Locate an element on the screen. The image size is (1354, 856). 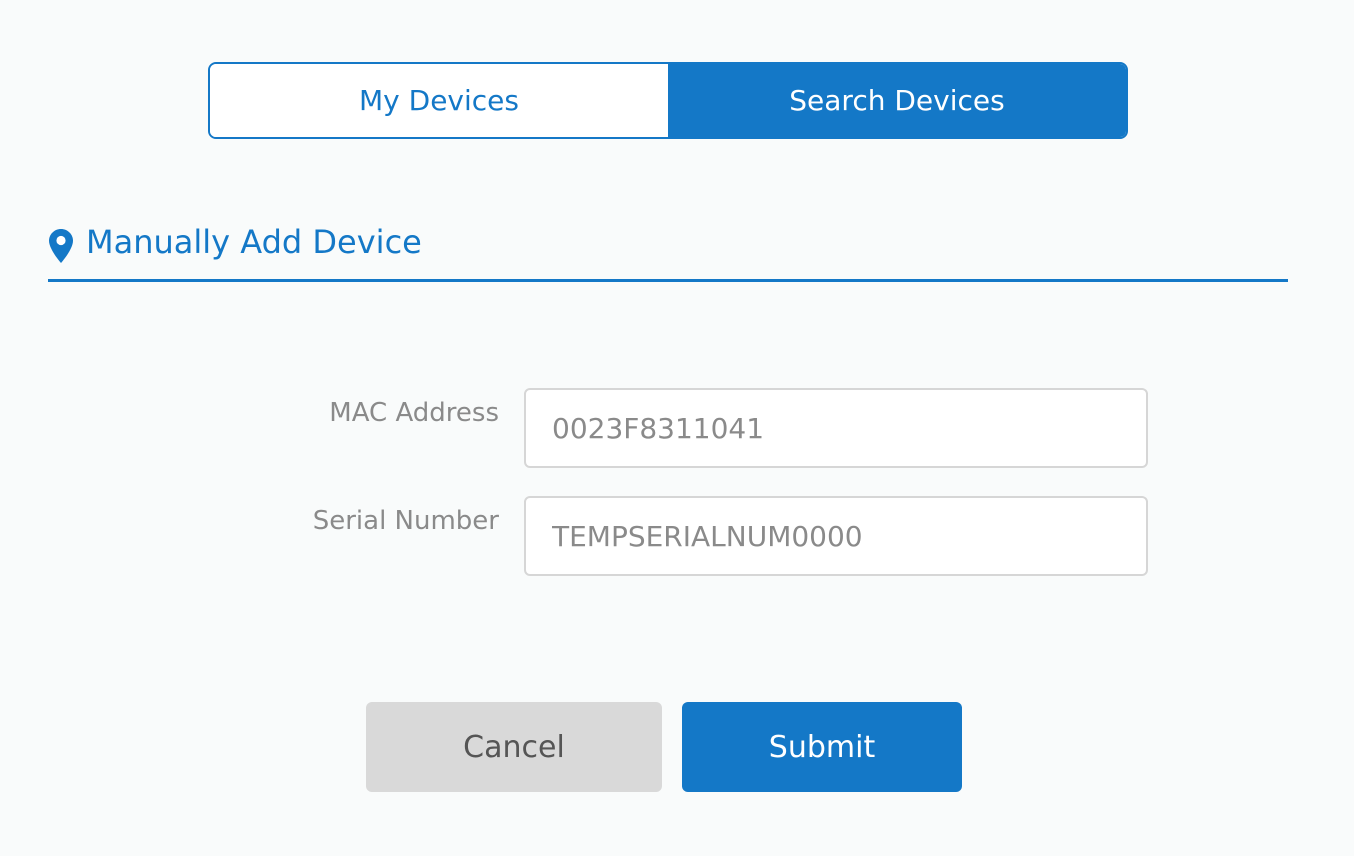
serial-number-label: Serial Number is located at coordinates (405, 521).